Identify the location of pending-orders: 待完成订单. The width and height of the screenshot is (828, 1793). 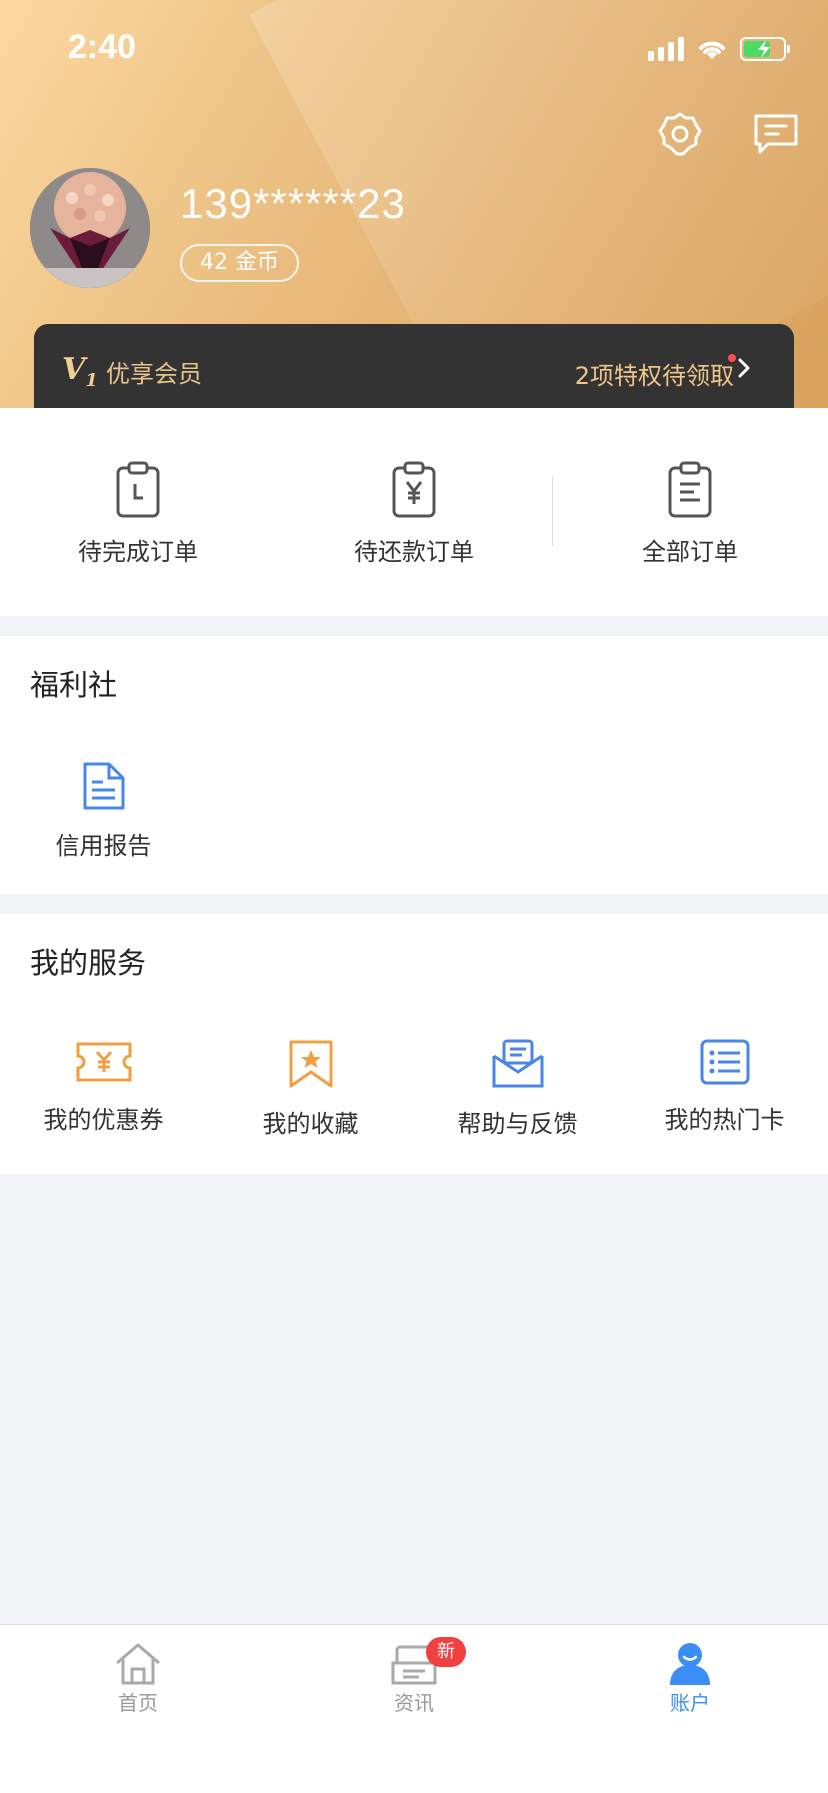
(138, 513).